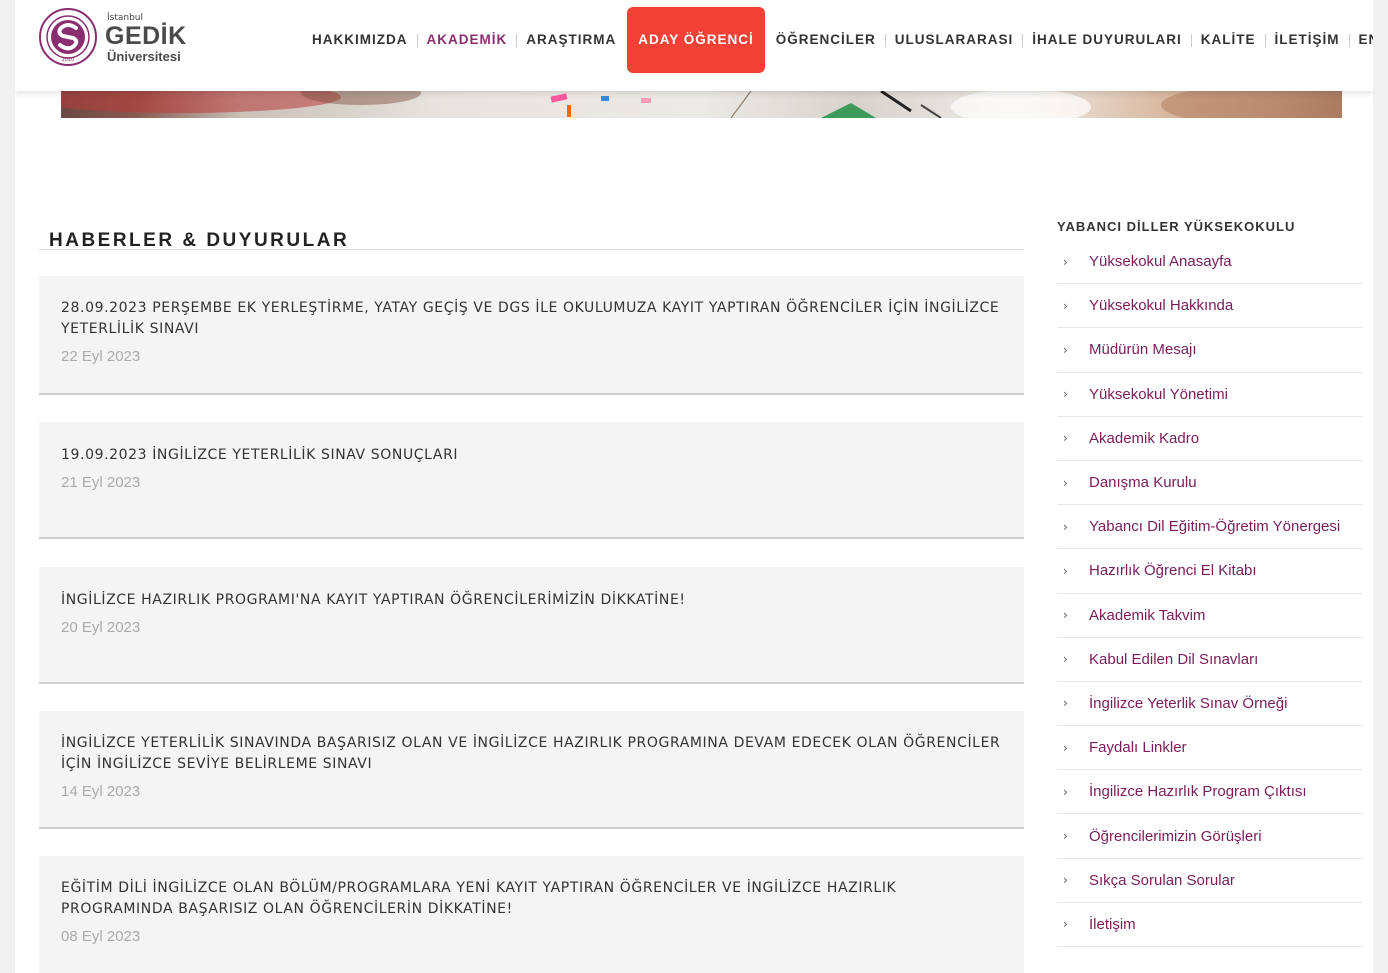  What do you see at coordinates (101, 791) in the screenshot?
I see `news-item-date: 14 Eyl 2023` at bounding box center [101, 791].